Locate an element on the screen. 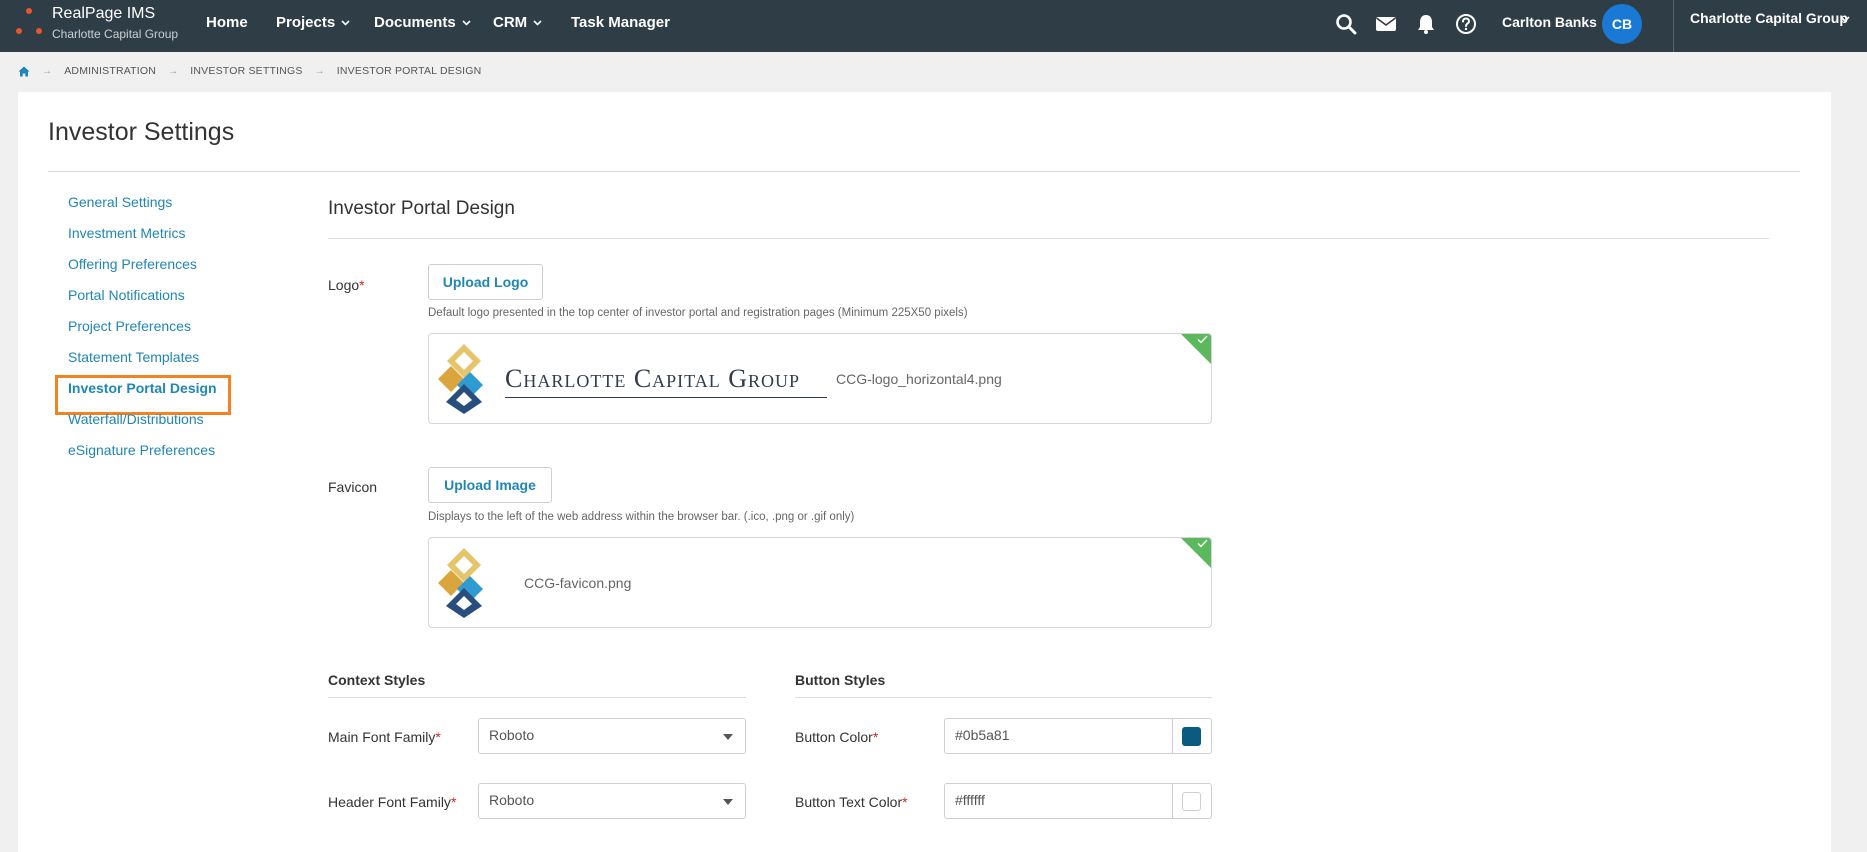  logo-label-text: Logo is located at coordinates (344, 285).